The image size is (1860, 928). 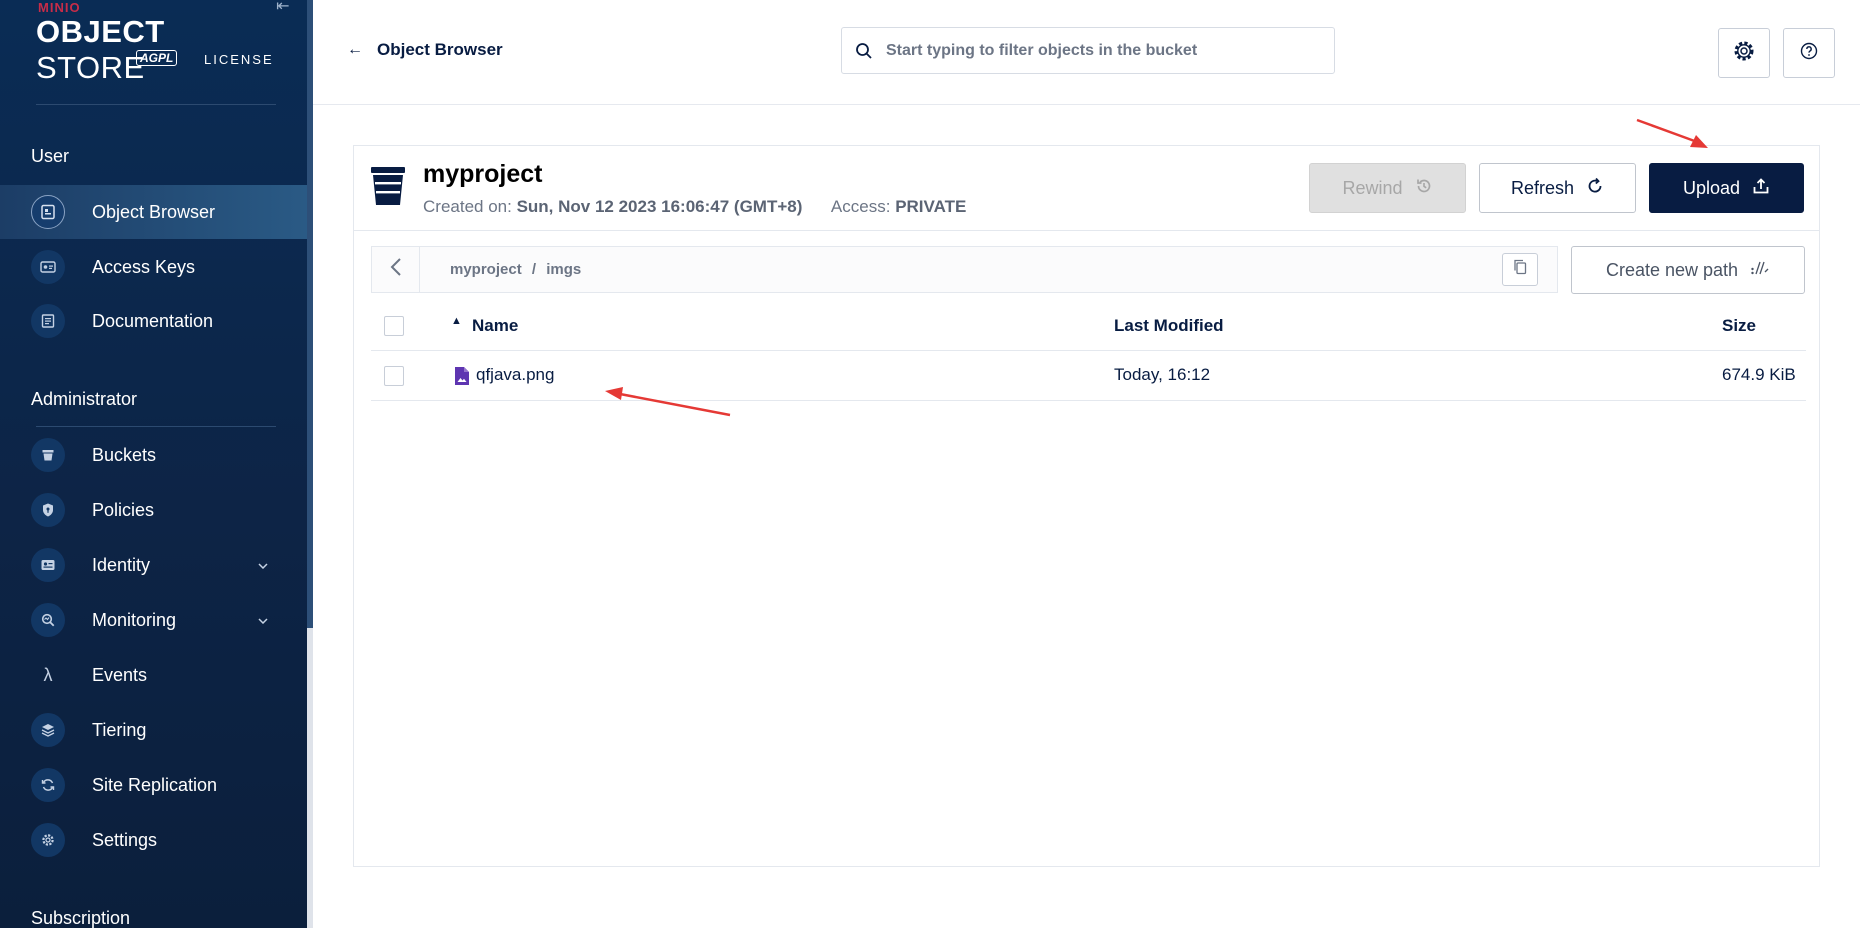 I want to click on help-icon, so click(x=1809, y=53).